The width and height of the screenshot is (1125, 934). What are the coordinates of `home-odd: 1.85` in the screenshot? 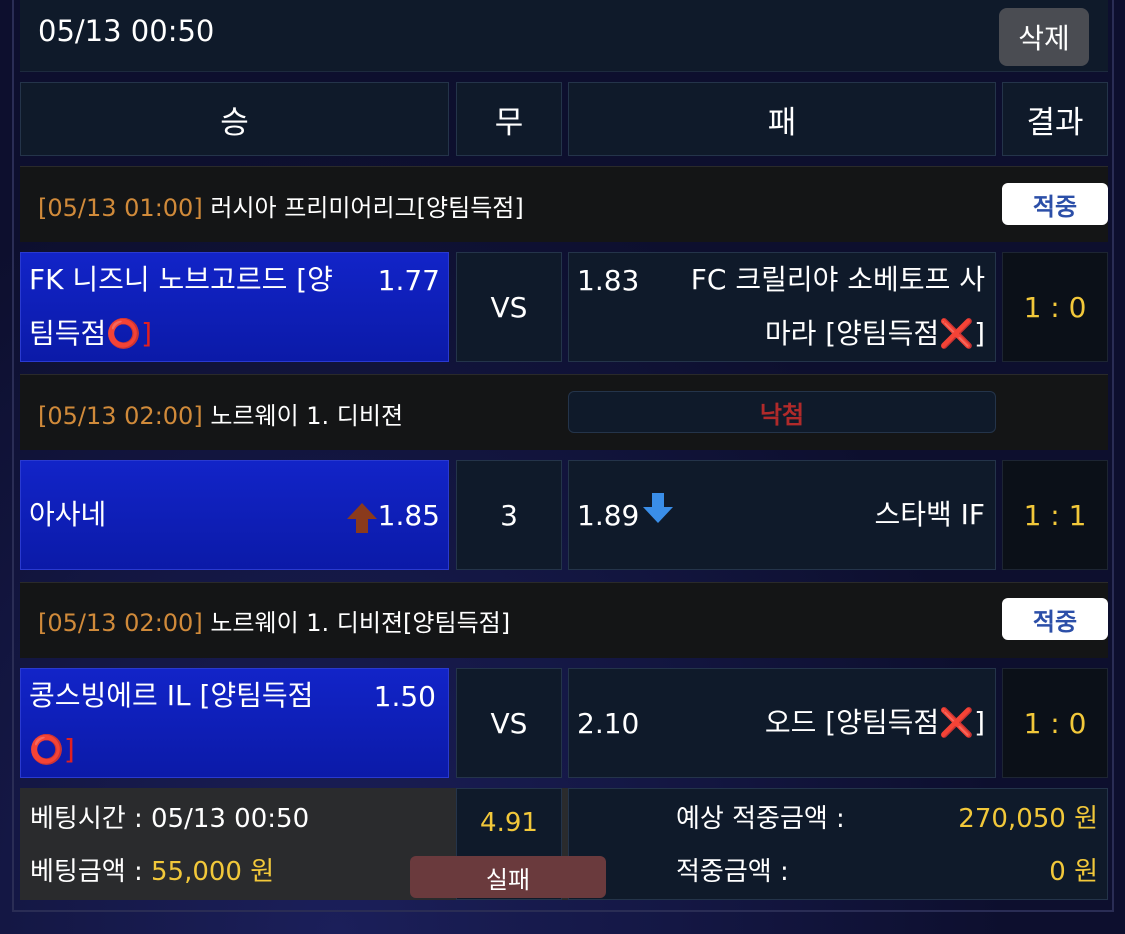 It's located at (408, 515).